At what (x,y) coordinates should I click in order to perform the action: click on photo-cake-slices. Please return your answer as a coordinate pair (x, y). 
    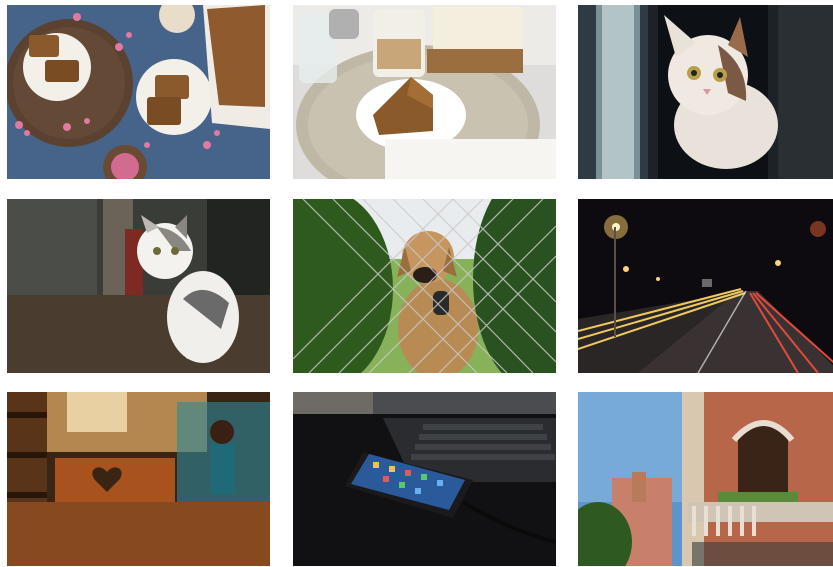
    Looking at the image, I should click on (138, 92).